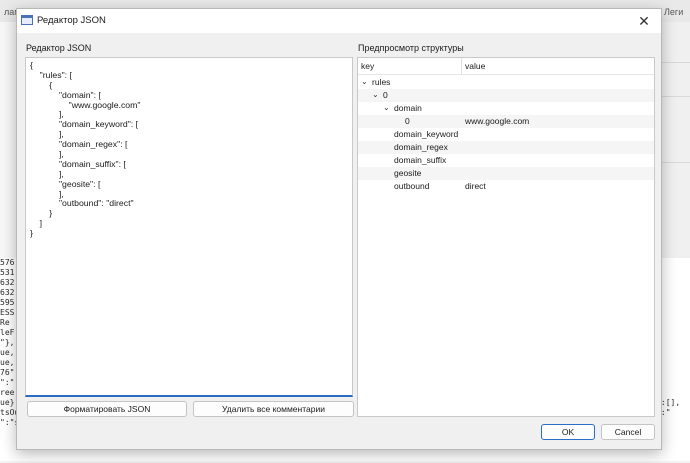  I want to click on background-right-panel, so click(675, 142).